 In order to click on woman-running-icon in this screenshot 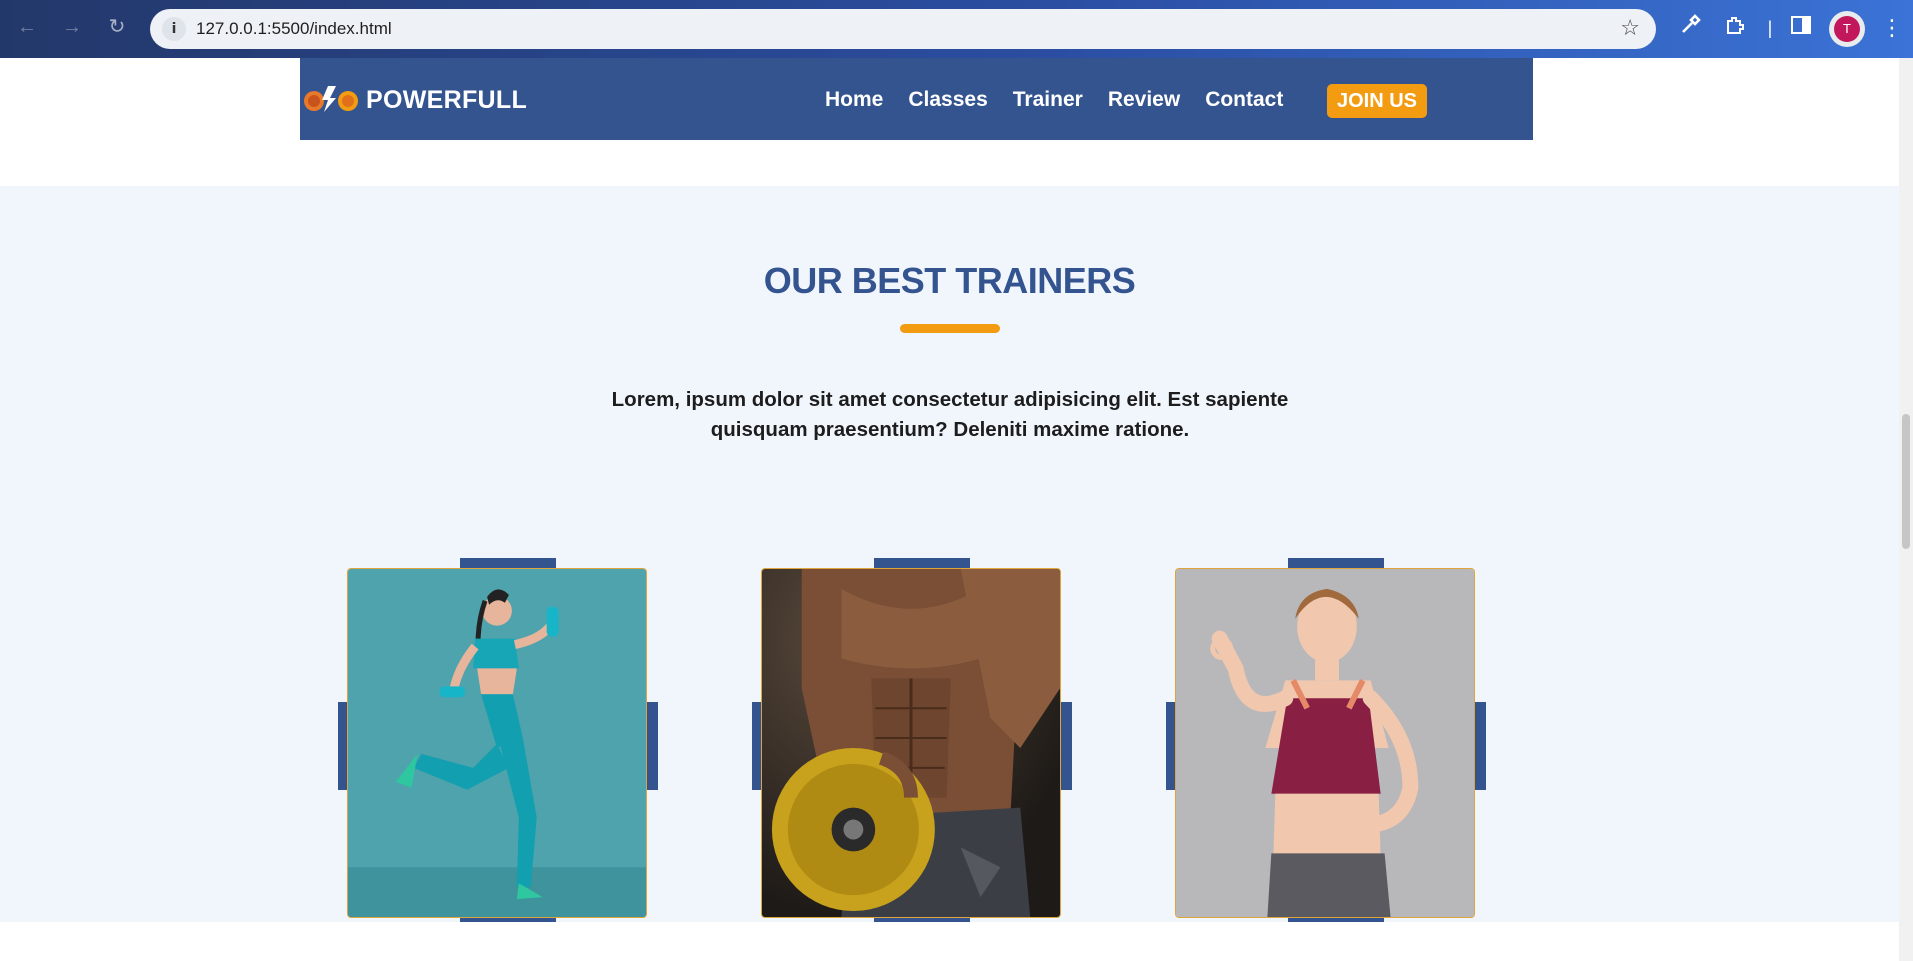, I will do `click(497, 743)`.